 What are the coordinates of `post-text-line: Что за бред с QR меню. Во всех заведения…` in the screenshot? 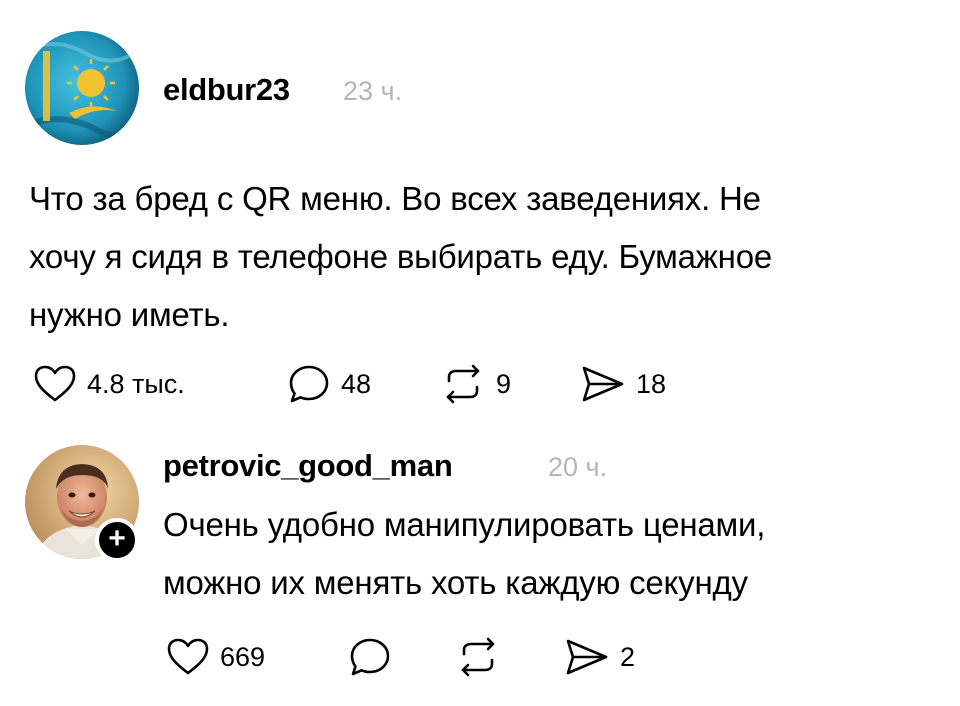 It's located at (395, 198).